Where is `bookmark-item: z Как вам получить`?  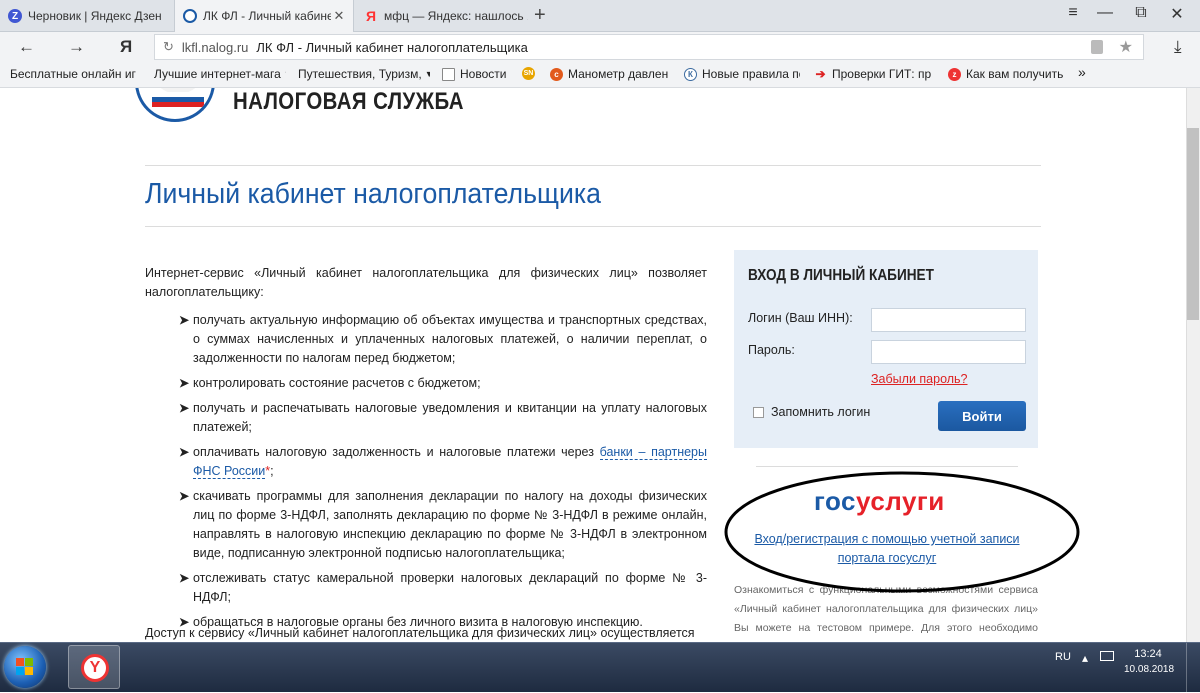 bookmark-item: z Как вам получить is located at coordinates (1006, 74).